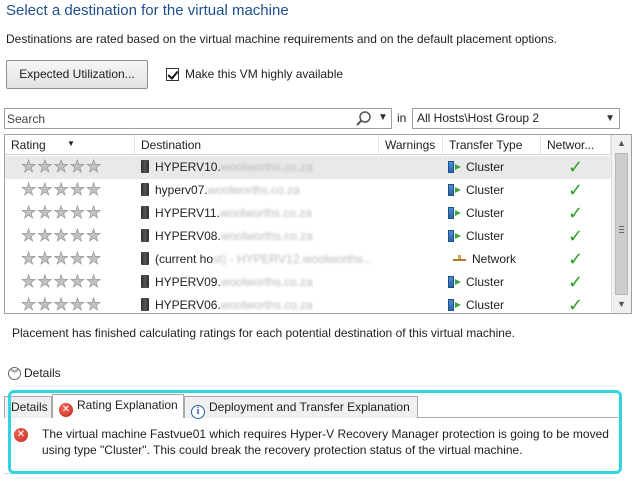 This screenshot has height=497, width=638. I want to click on column-header-rating: Rating ▼, so click(70, 145).